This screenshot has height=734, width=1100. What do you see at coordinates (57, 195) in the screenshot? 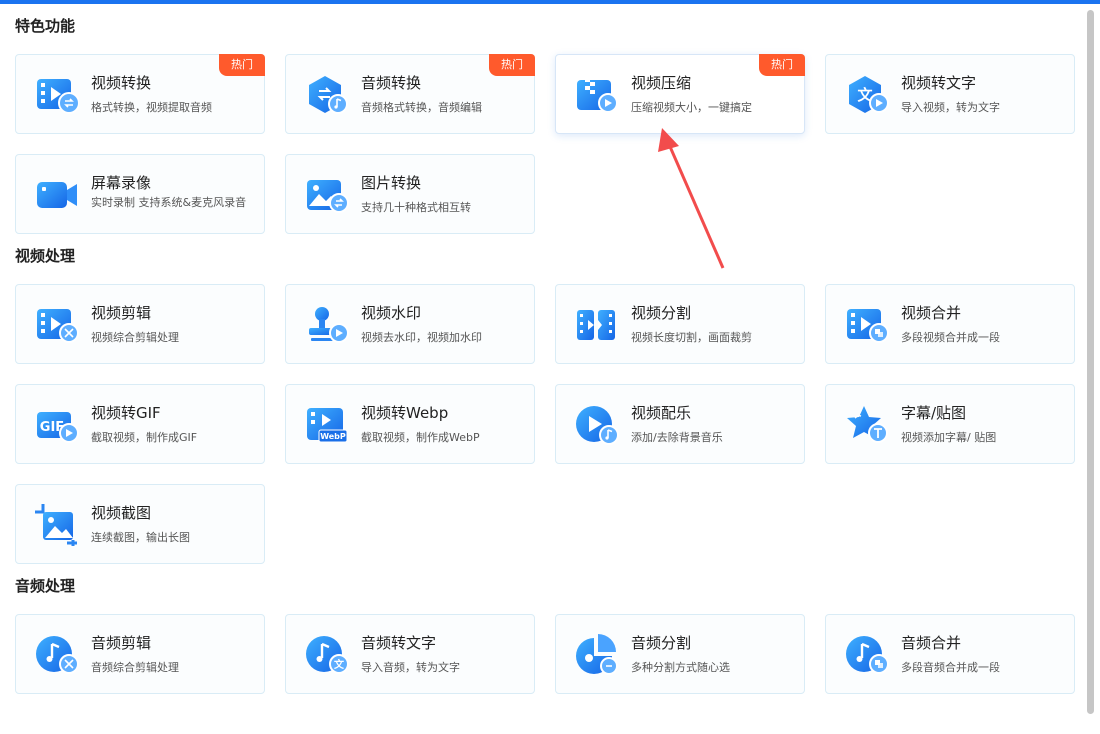
I see `screen-record-icon` at bounding box center [57, 195].